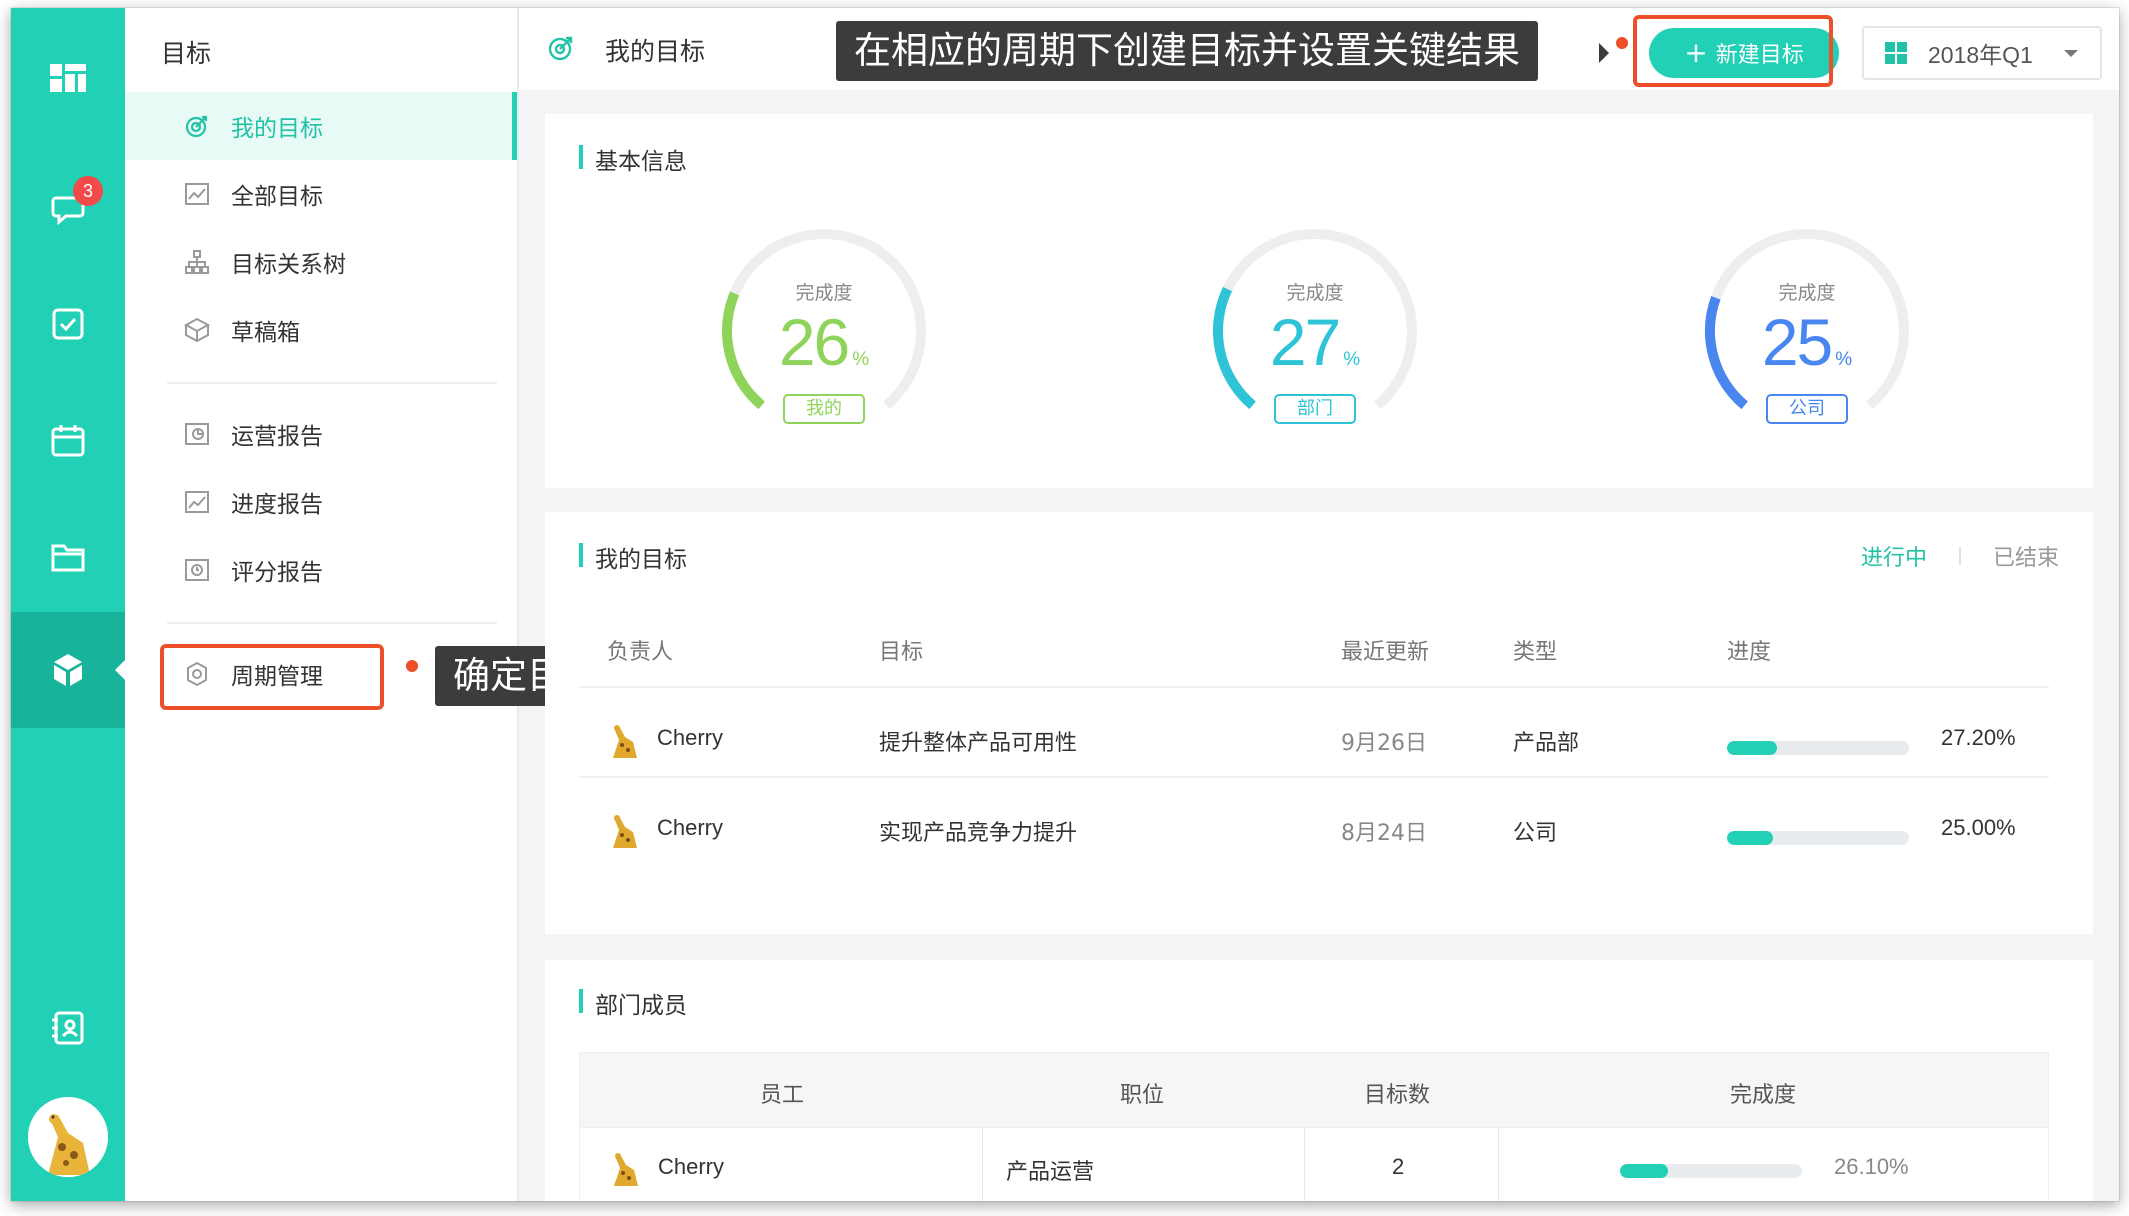 The width and height of the screenshot is (2129, 1216). Describe the element at coordinates (655, 51) in the screenshot. I see `page-title: 我的目标` at that location.